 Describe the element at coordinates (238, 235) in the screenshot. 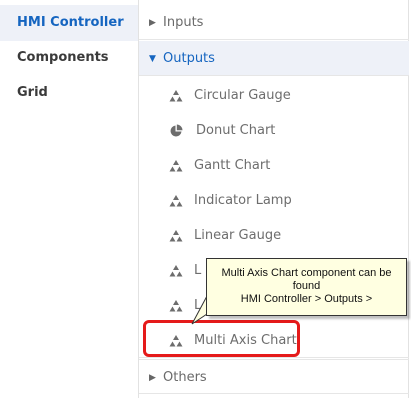

I see `tree-item-label: Linear Gauge` at that location.